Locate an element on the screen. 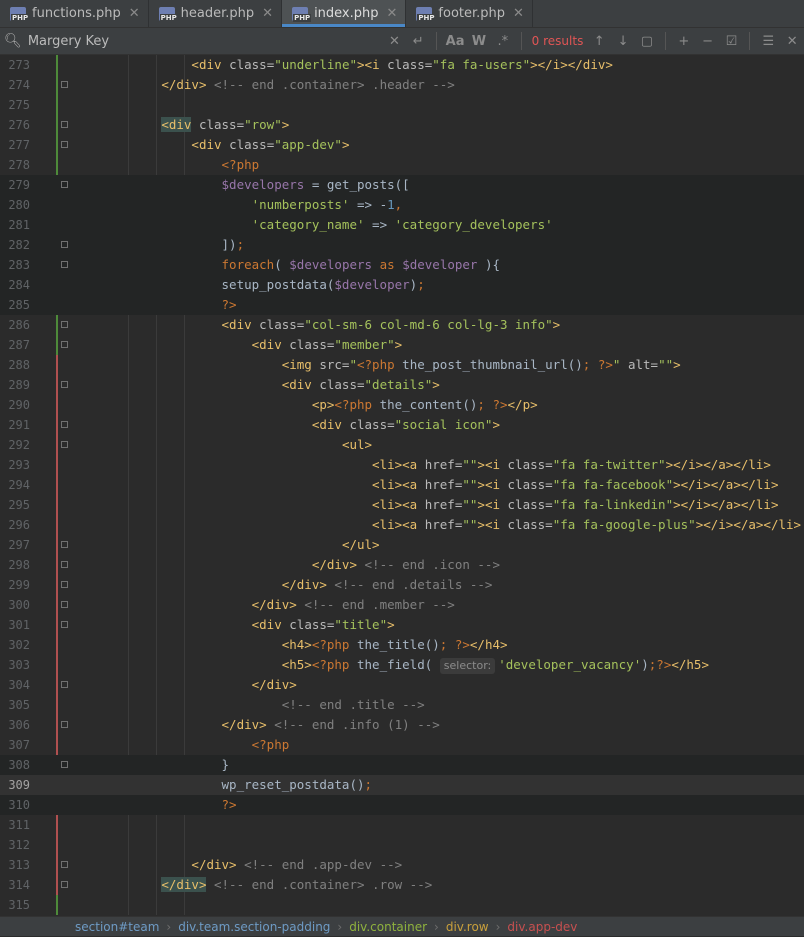 The height and width of the screenshot is (937, 804). code-line: 313 </div> <!-- end .app-dev --> is located at coordinates (402, 865).